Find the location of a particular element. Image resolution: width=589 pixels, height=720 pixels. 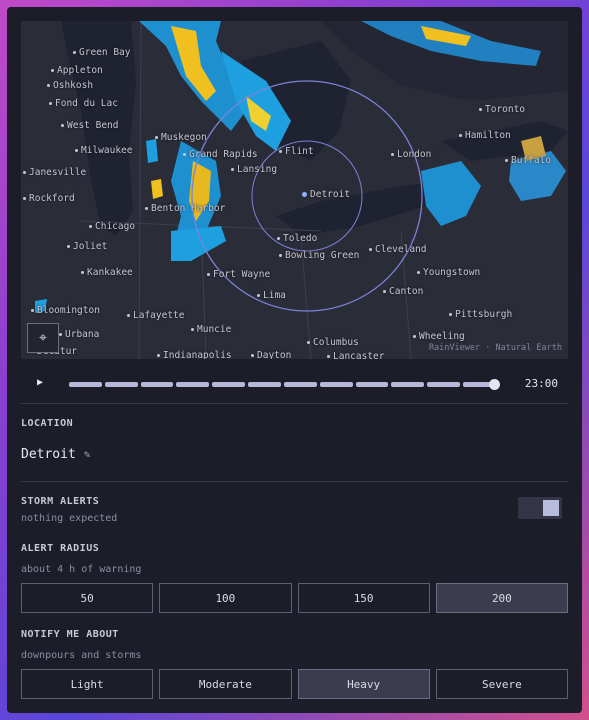

city-label: Bowling Green is located at coordinates (319, 255).